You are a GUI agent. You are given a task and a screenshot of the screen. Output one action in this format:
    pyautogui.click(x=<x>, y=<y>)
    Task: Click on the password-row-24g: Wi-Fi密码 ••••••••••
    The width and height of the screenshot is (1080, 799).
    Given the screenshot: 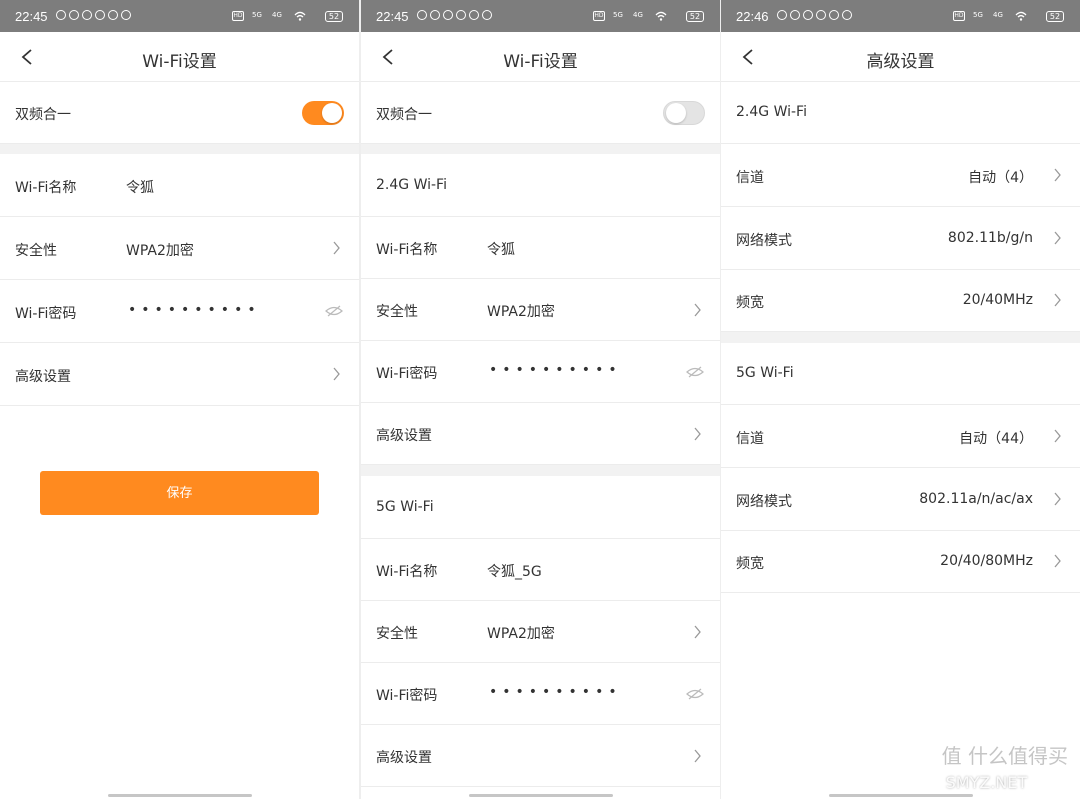 What is the action you would take?
    pyautogui.click(x=540, y=372)
    